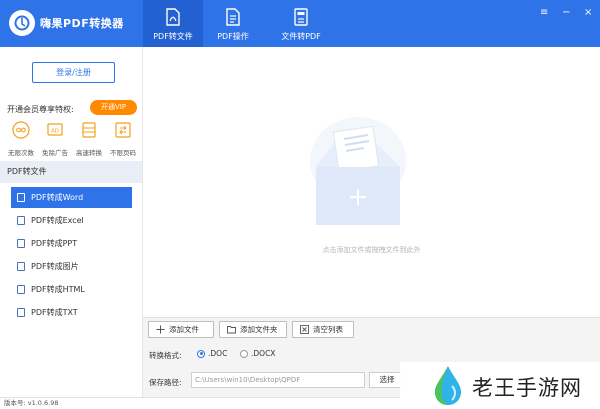 The height and width of the screenshot is (409, 600). What do you see at coordinates (527, 388) in the screenshot?
I see `watermark-text: 老王手游网` at bounding box center [527, 388].